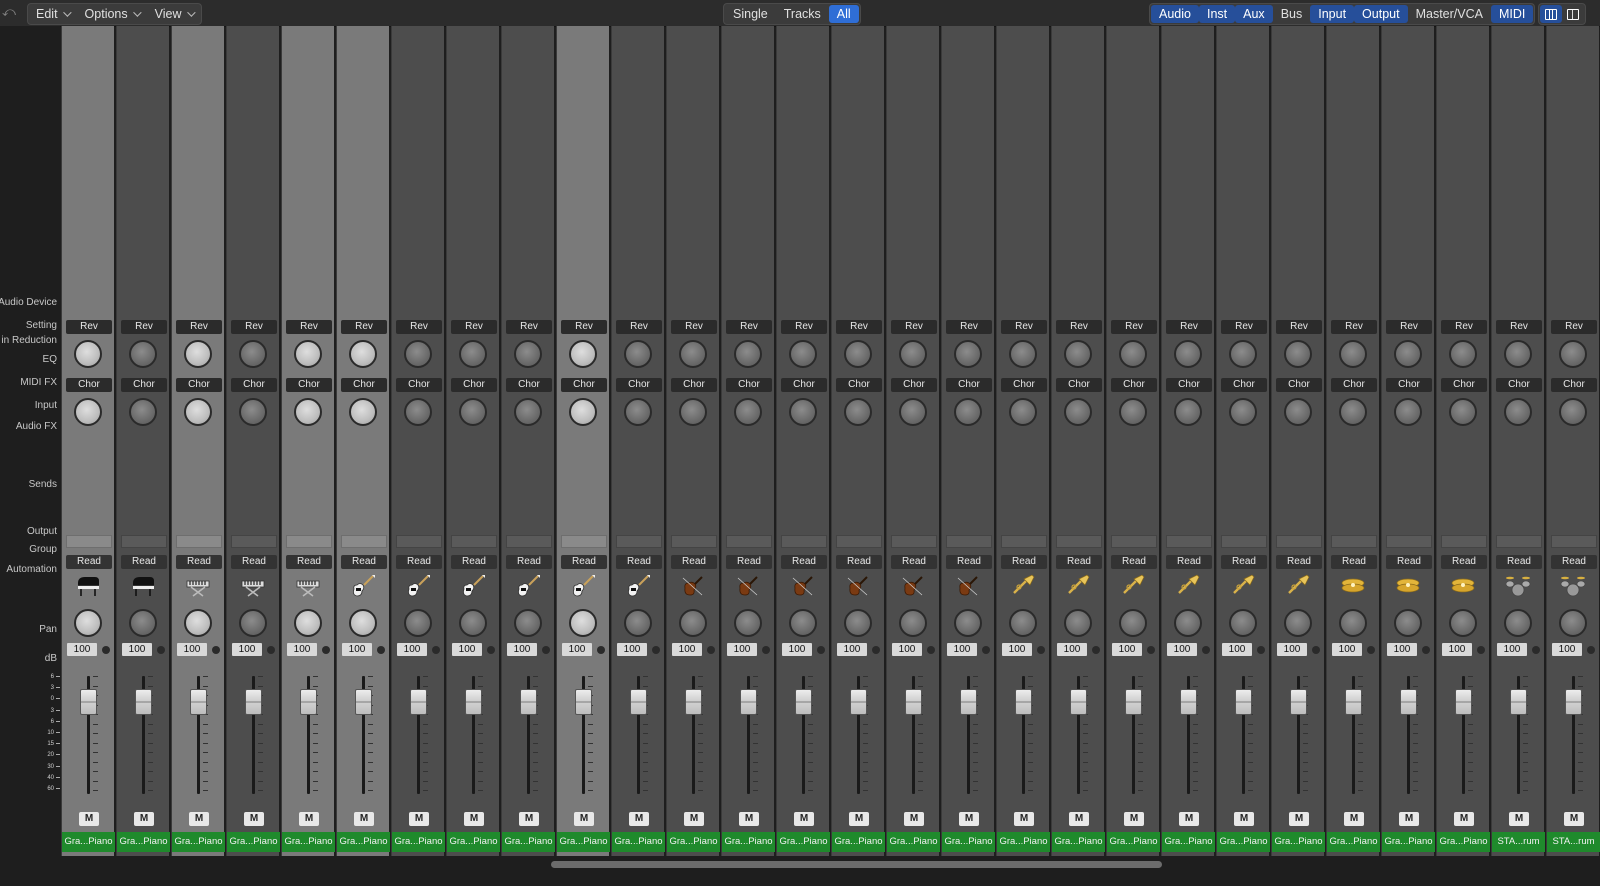 This screenshot has height=886, width=1600. Describe the element at coordinates (1573, 441) in the screenshot. I see `channel-strip: Rev Chor Read 100 M STA...rum` at that location.